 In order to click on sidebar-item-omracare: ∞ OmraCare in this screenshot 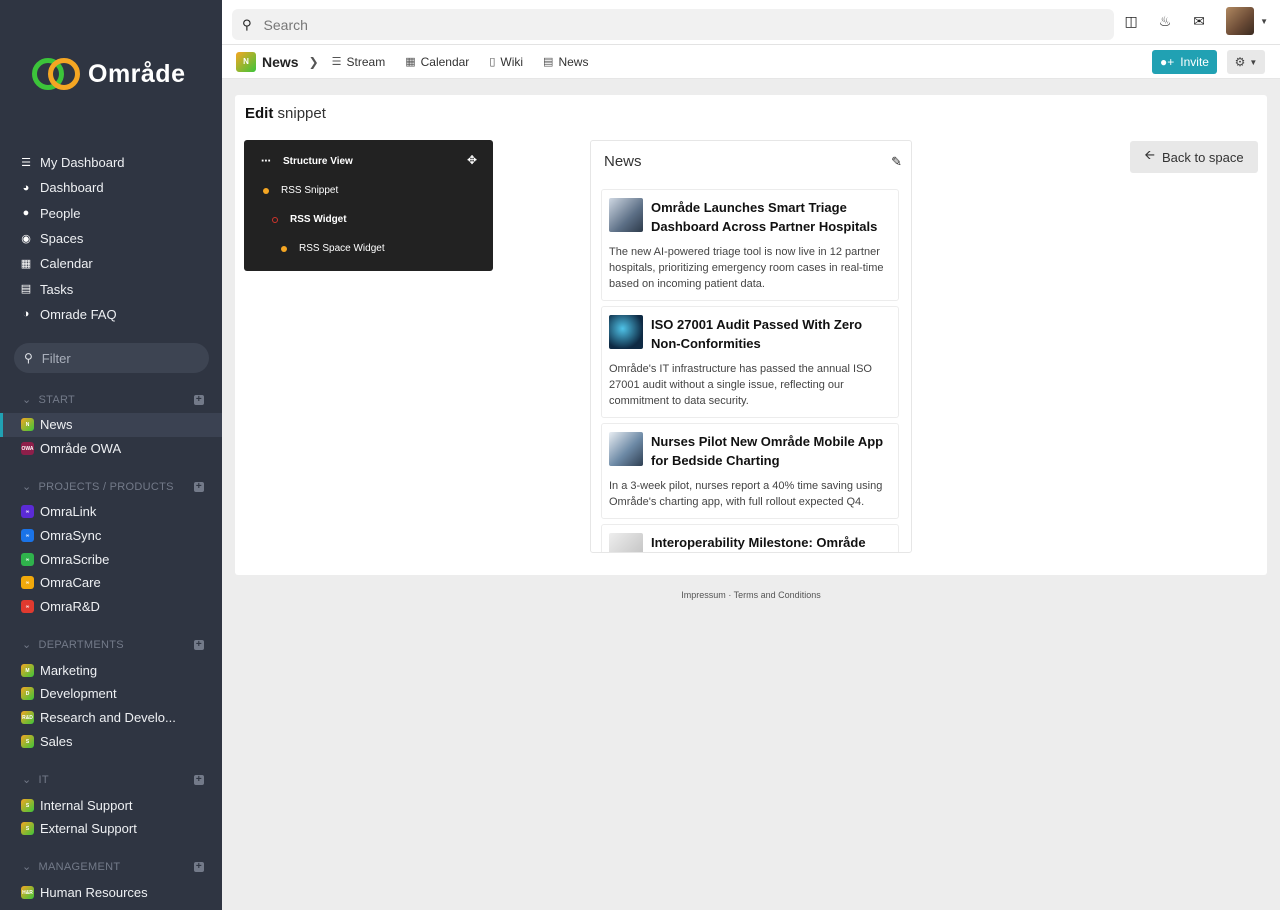, I will do `click(111, 583)`.